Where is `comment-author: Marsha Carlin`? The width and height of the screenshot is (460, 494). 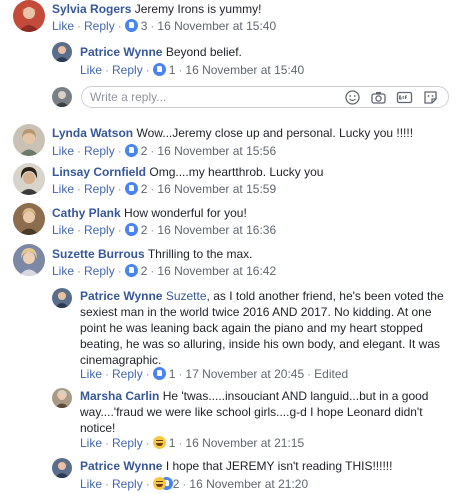
comment-author: Marsha Carlin is located at coordinates (119, 396).